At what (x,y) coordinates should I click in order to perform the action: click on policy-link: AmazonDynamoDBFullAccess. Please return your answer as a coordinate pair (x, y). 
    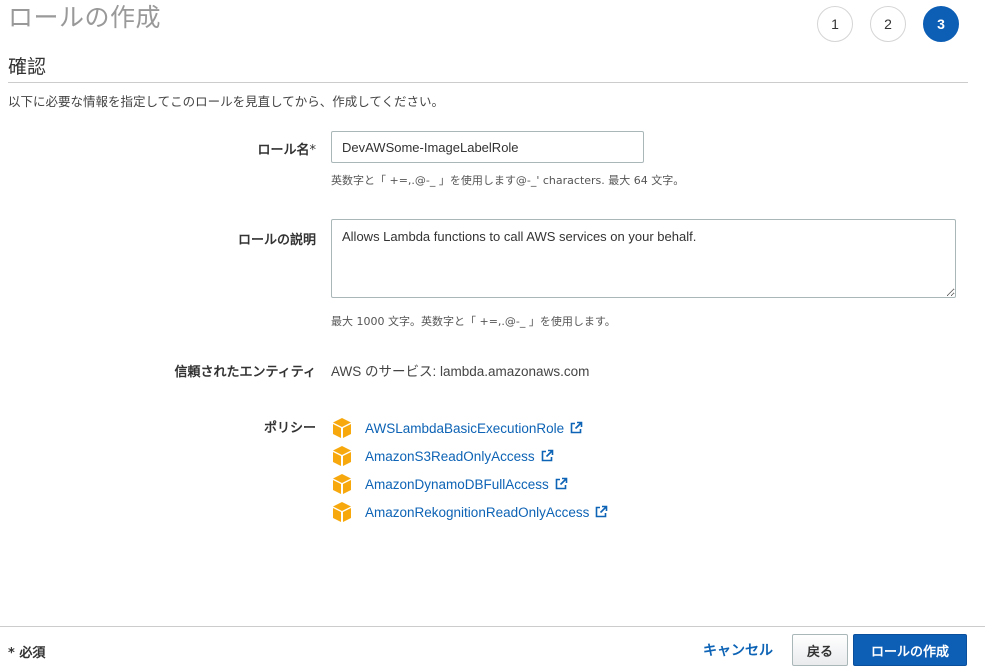
    Looking at the image, I should click on (457, 484).